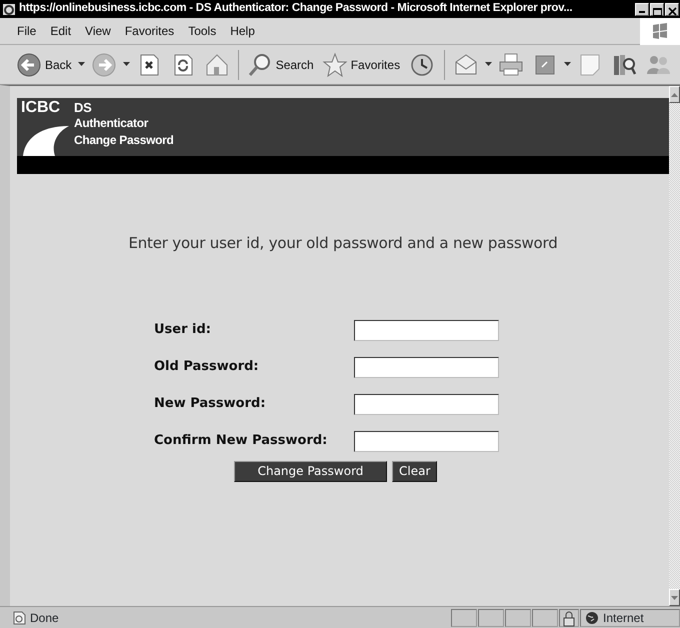  Describe the element at coordinates (241, 441) in the screenshot. I see `field-label: Confirm New Password:` at that location.